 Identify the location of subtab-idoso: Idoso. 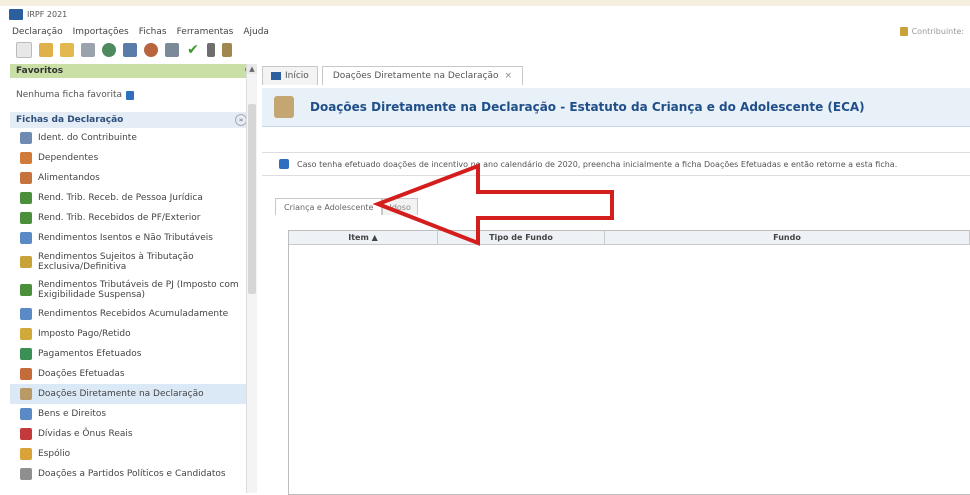
(400, 206).